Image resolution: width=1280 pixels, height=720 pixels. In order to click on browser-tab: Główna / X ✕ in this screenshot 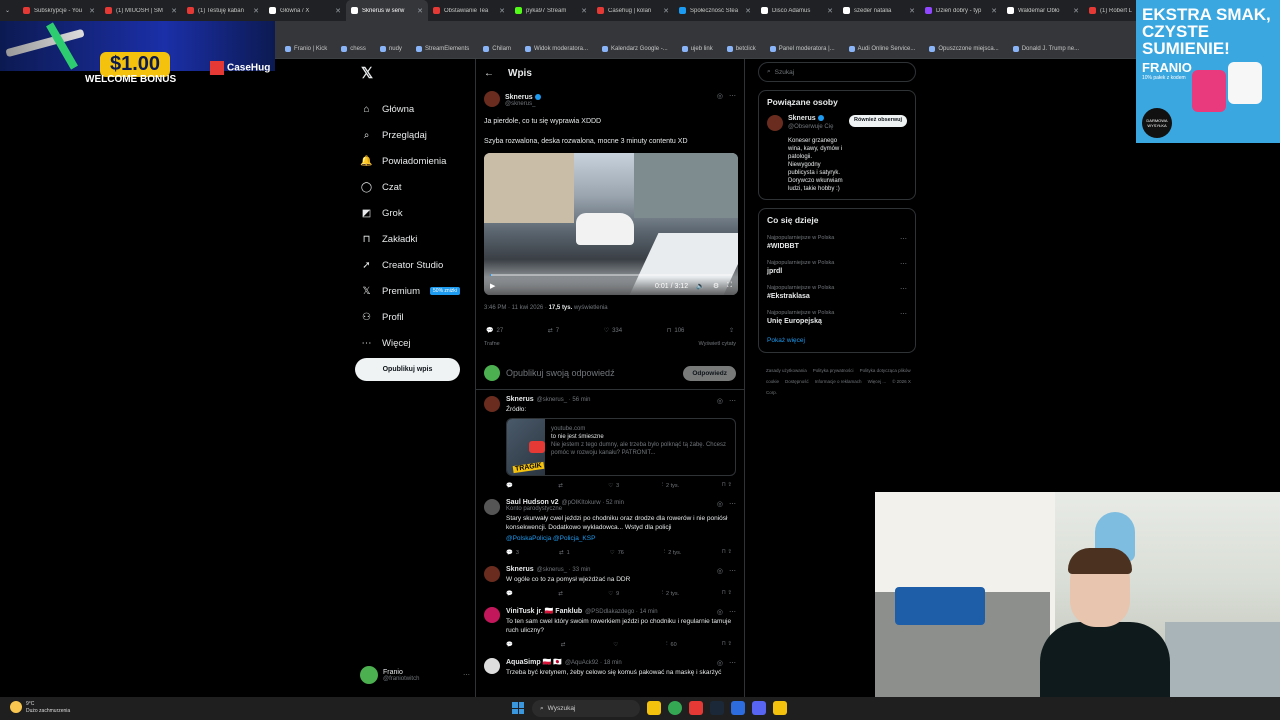, I will do `click(305, 10)`.